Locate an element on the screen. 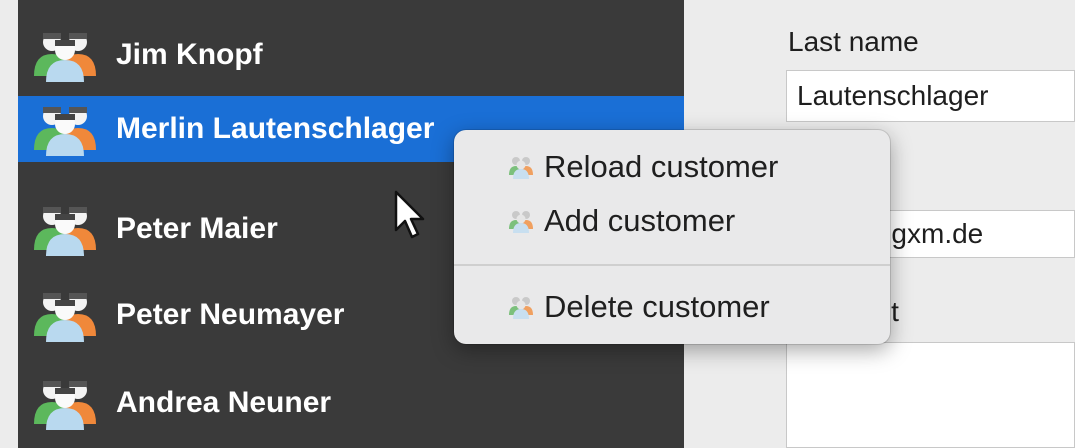  last-name-label: Last name is located at coordinates (853, 41).